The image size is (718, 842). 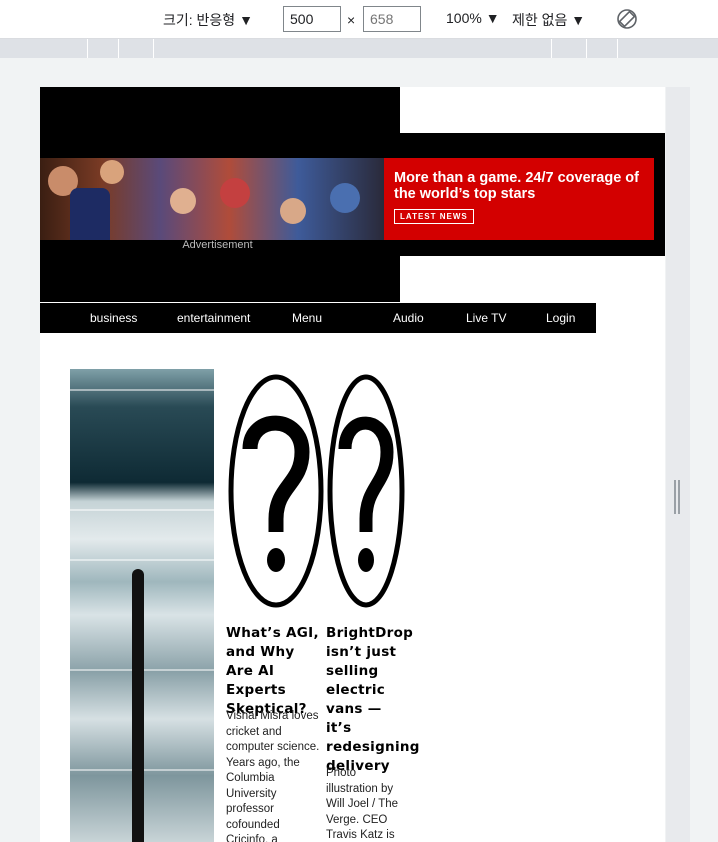 What do you see at coordinates (678, 464) in the screenshot?
I see `viewport-side-gutter` at bounding box center [678, 464].